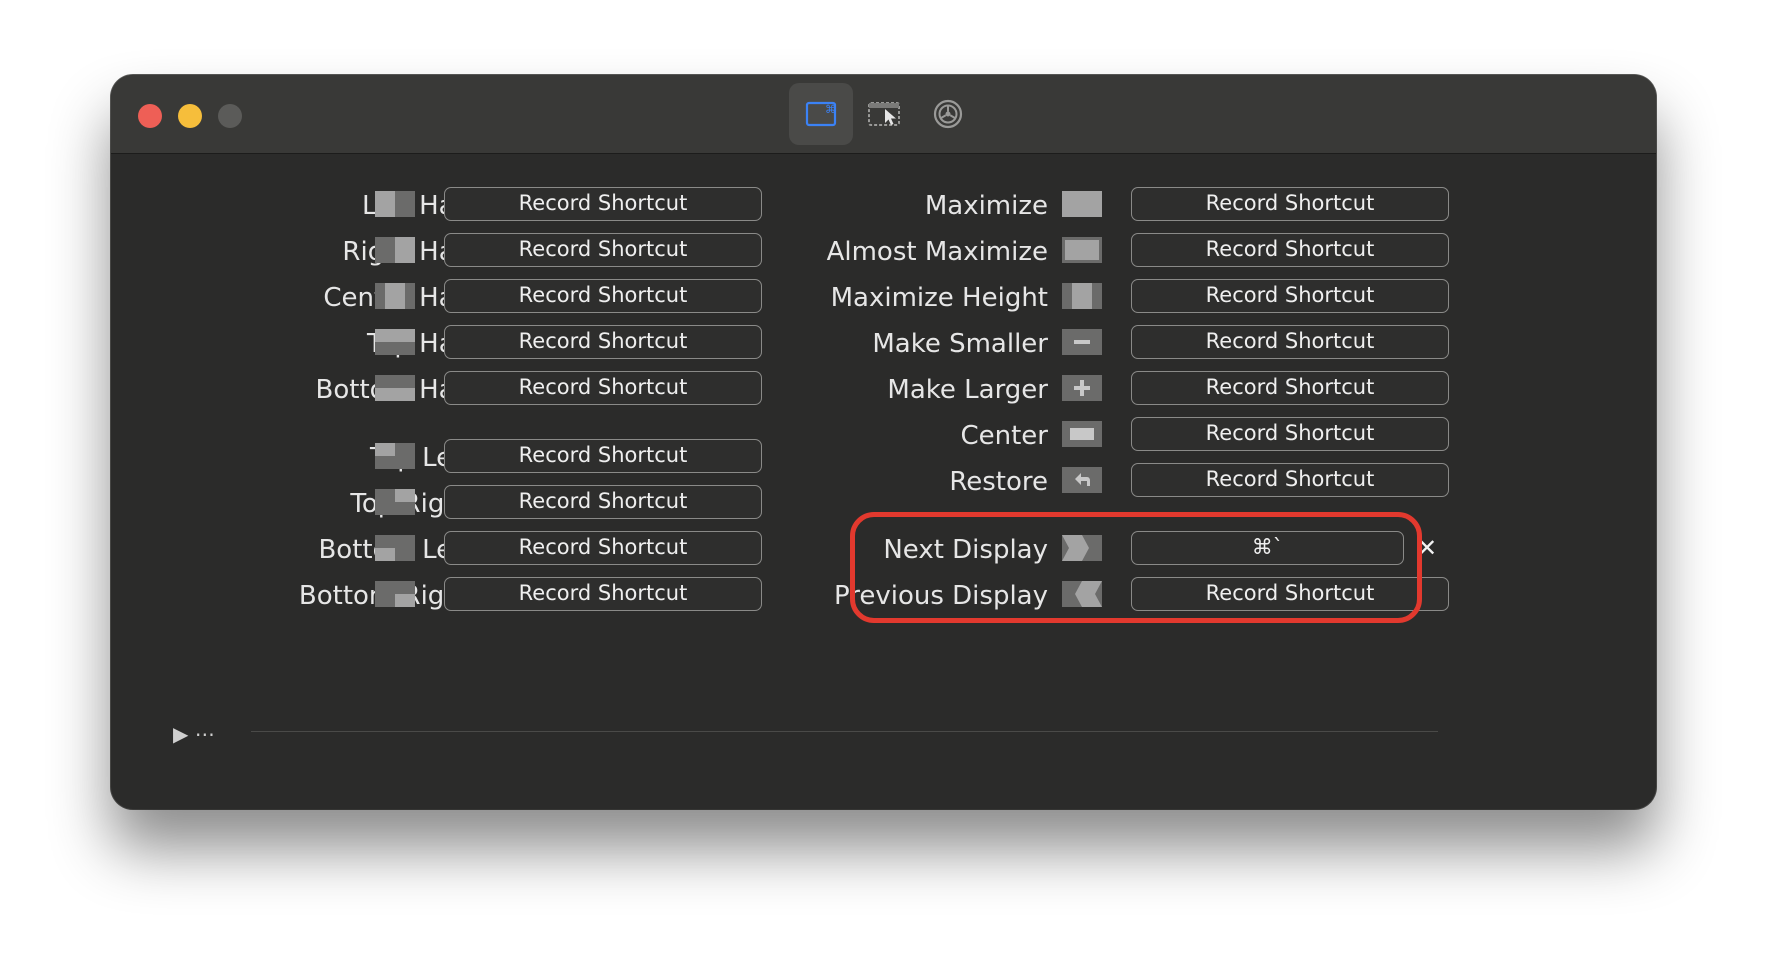  Describe the element at coordinates (1290, 250) in the screenshot. I see `record-shortcut-almost-maximize: Record Shortcut` at that location.